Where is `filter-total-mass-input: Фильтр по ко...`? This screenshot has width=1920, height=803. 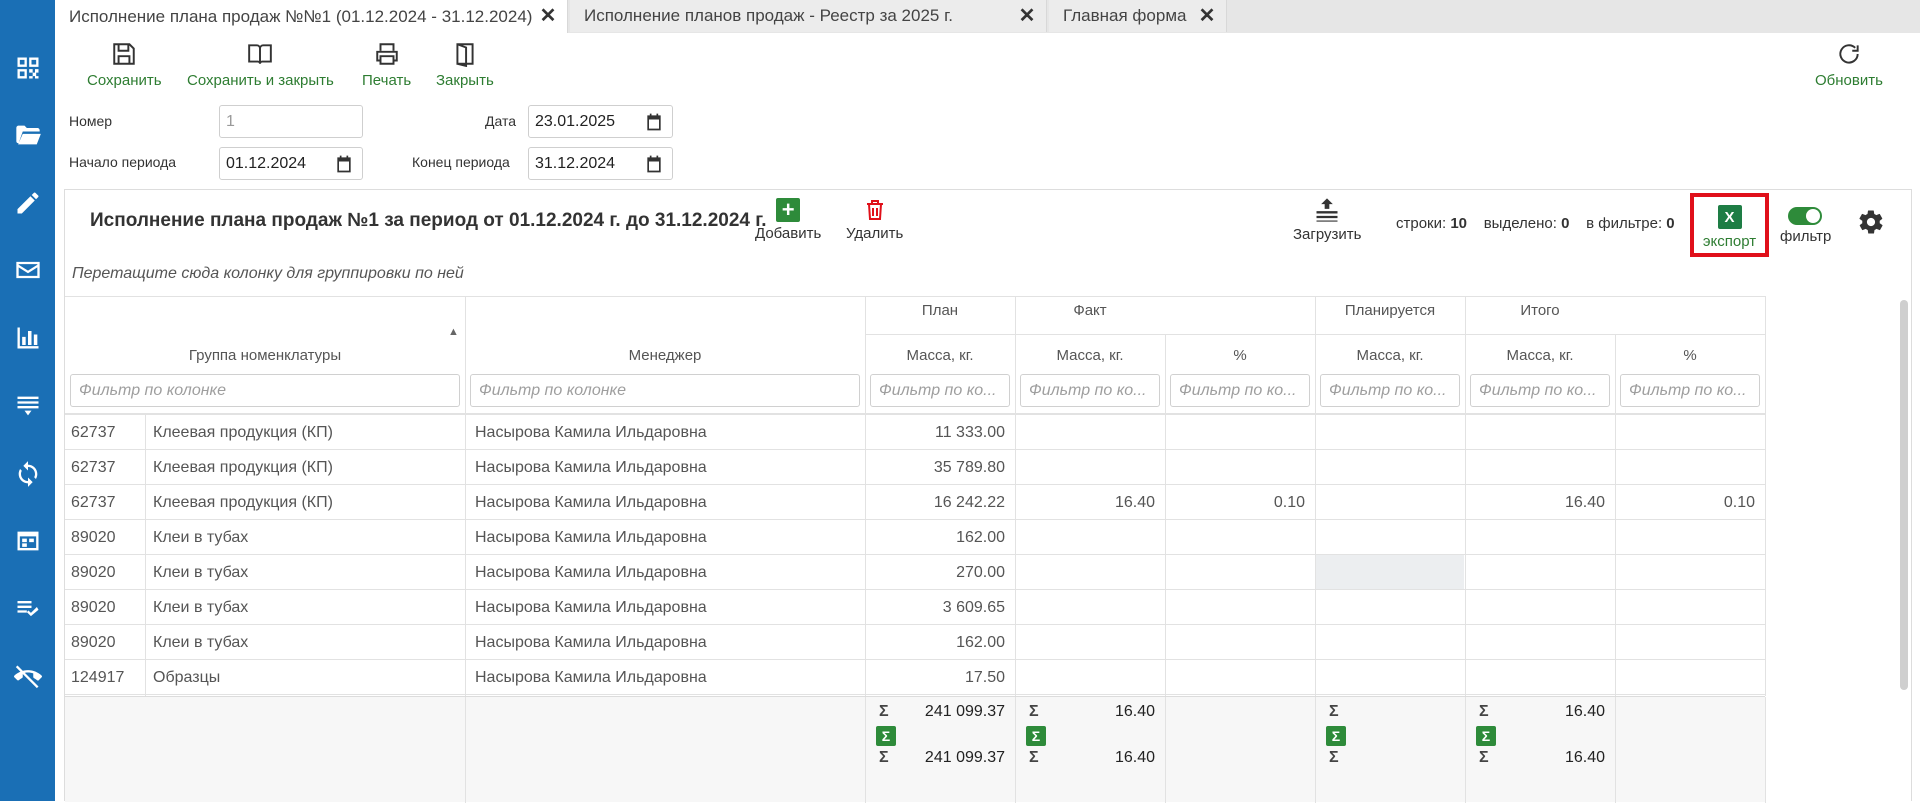
filter-total-mass-input: Фильтр по ко... is located at coordinates (1540, 390).